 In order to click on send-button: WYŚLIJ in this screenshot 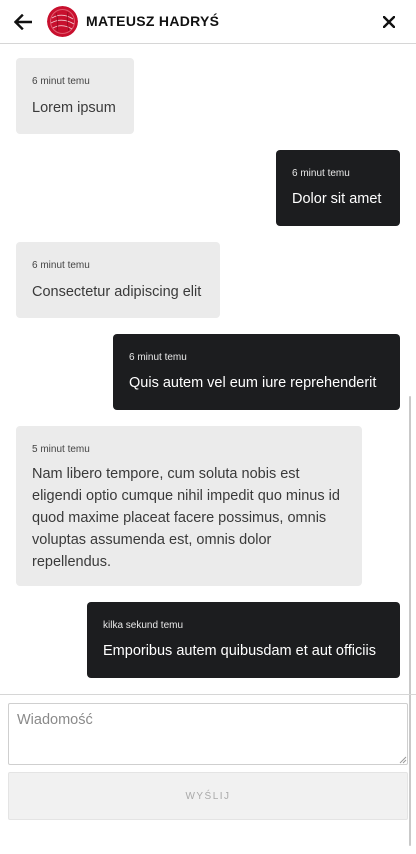, I will do `click(208, 796)`.